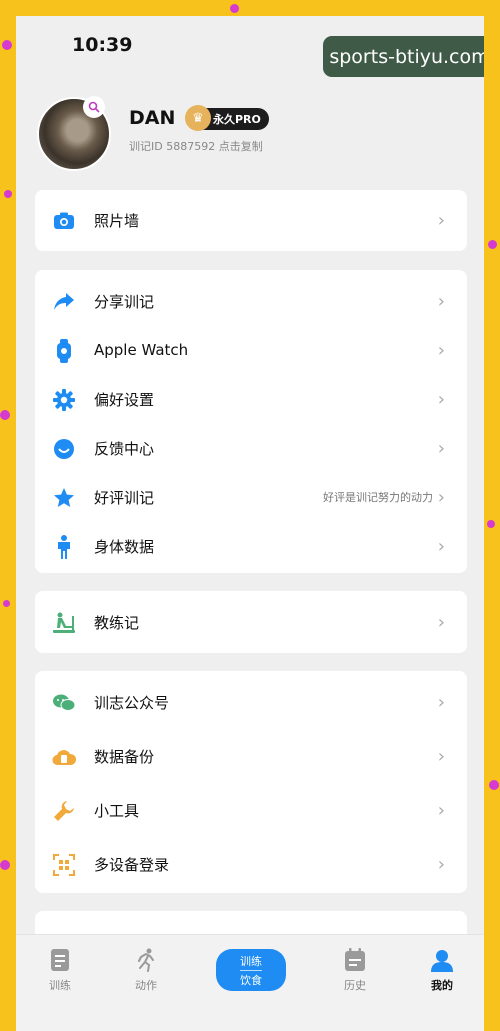 The image size is (500, 1031). What do you see at coordinates (117, 622) in the screenshot?
I see `menu-item-label: 教练记` at bounding box center [117, 622].